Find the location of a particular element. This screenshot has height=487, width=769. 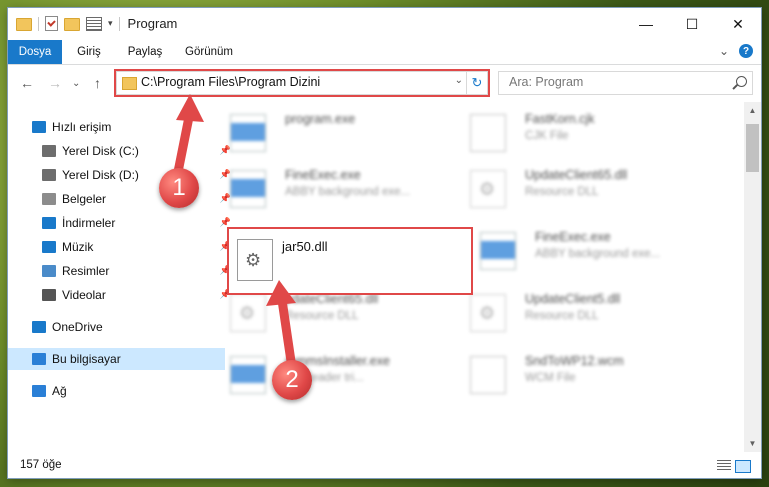

arrow-2-shaft is located at coordinates (287, 334).